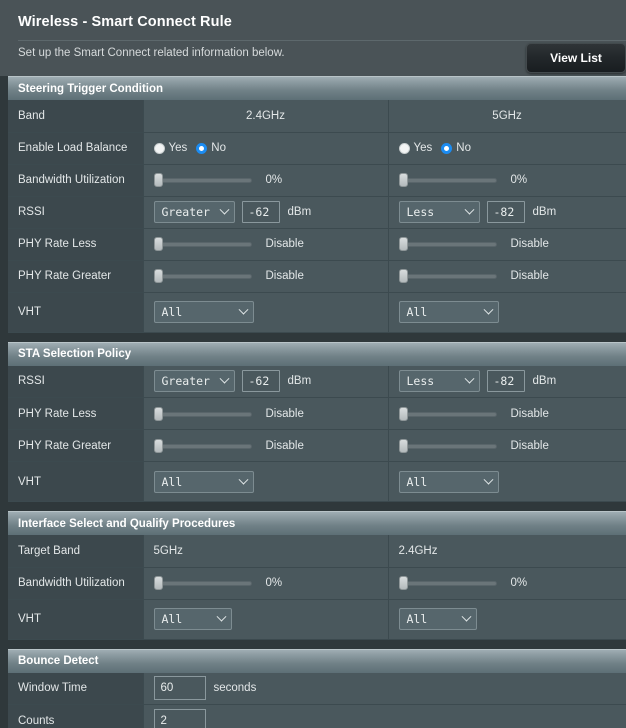  What do you see at coordinates (439, 381) in the screenshot?
I see `sta-rssi-compare-select-5: Less` at bounding box center [439, 381].